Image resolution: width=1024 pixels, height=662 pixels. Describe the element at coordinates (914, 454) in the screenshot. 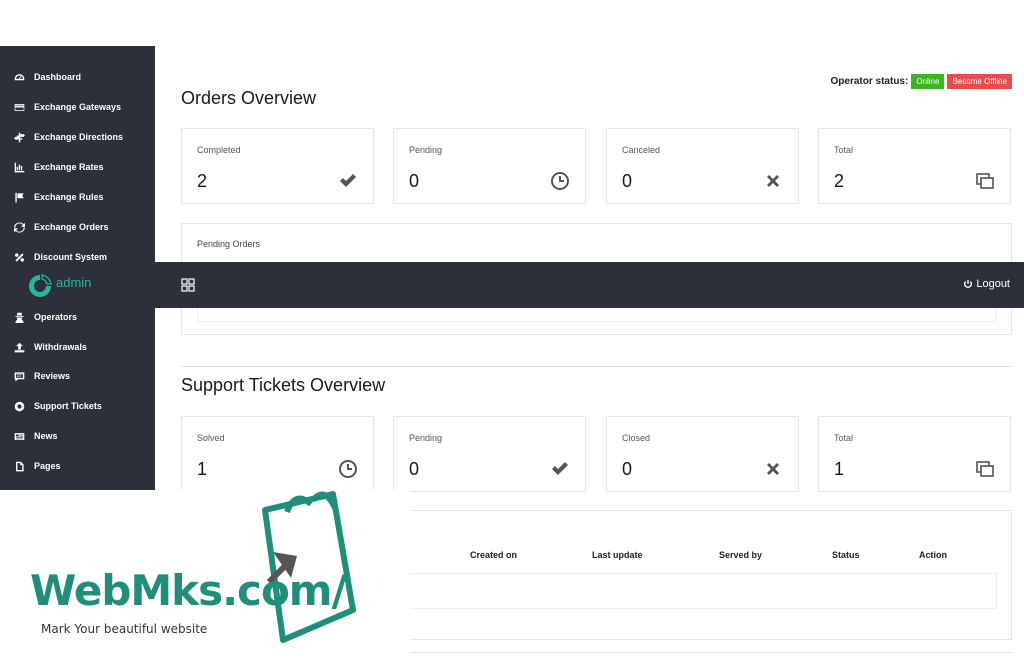

I see `total-tickets-card: Total 1` at that location.